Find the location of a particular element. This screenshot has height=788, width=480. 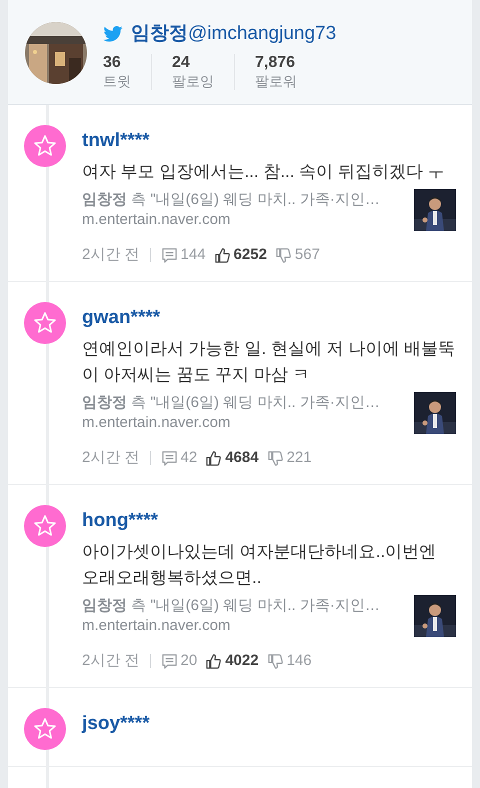

stat-value: 36 is located at coordinates (117, 63).